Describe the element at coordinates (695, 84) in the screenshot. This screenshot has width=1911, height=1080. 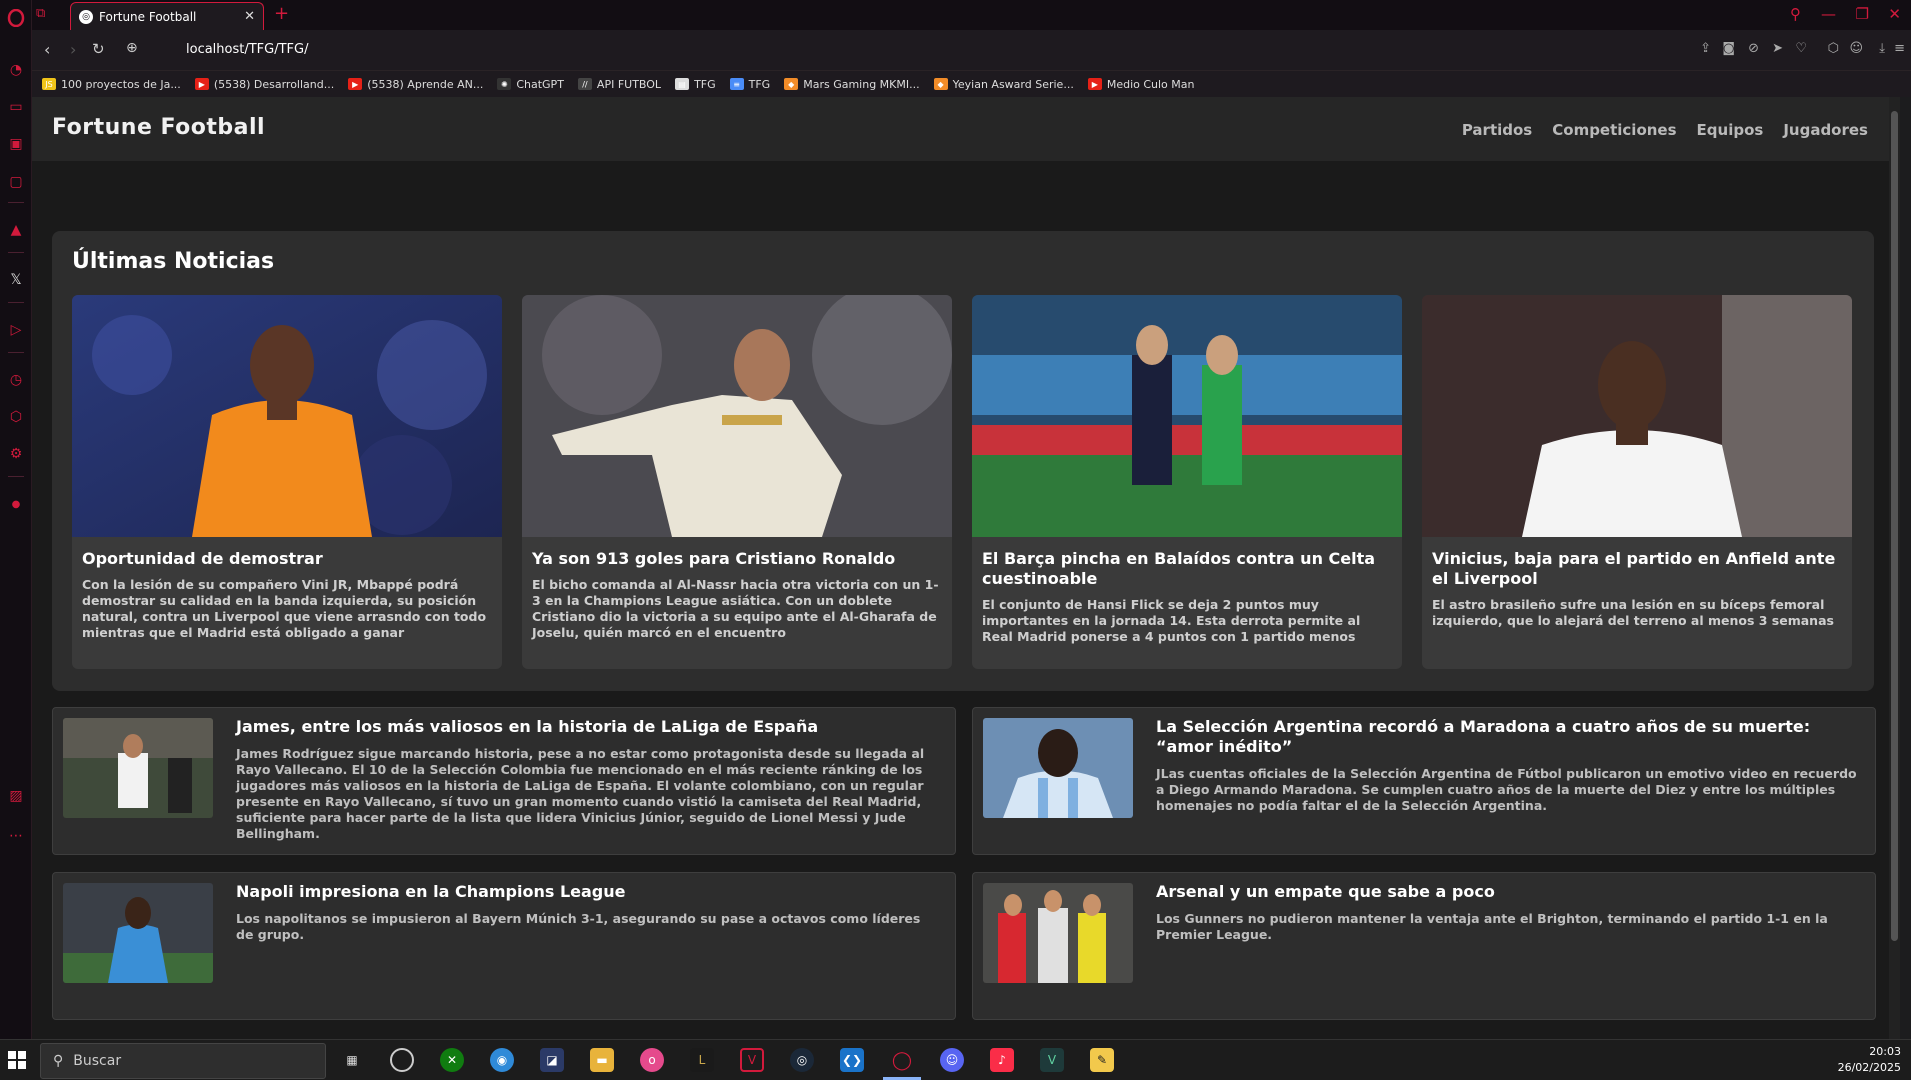
I see `bookmark-item: ▤ TFG` at that location.